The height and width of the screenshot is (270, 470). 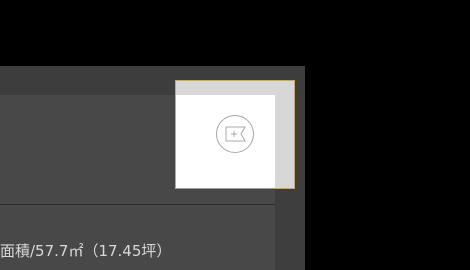 I want to click on floor-area-text: 面積/57.7㎡（17.45坪）, so click(x=86, y=251).